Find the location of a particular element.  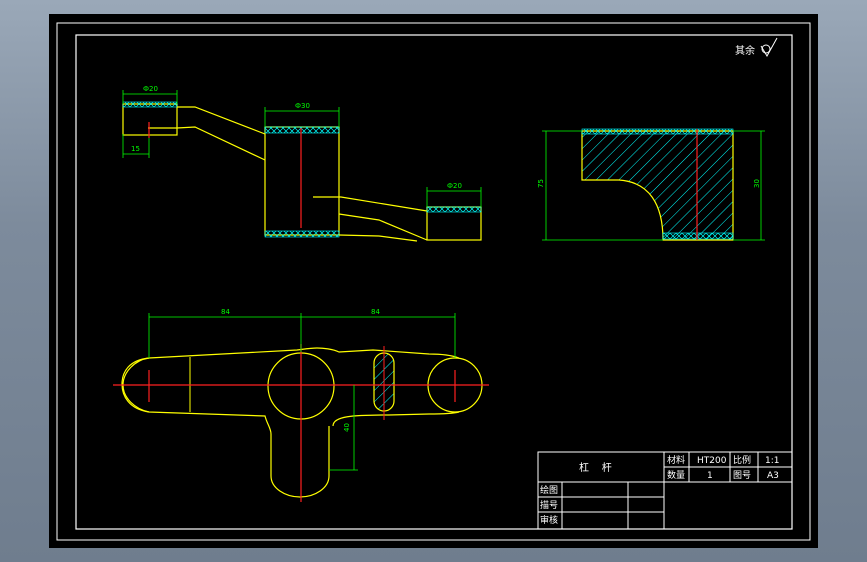

dim-d9: 40 is located at coordinates (347, 427).